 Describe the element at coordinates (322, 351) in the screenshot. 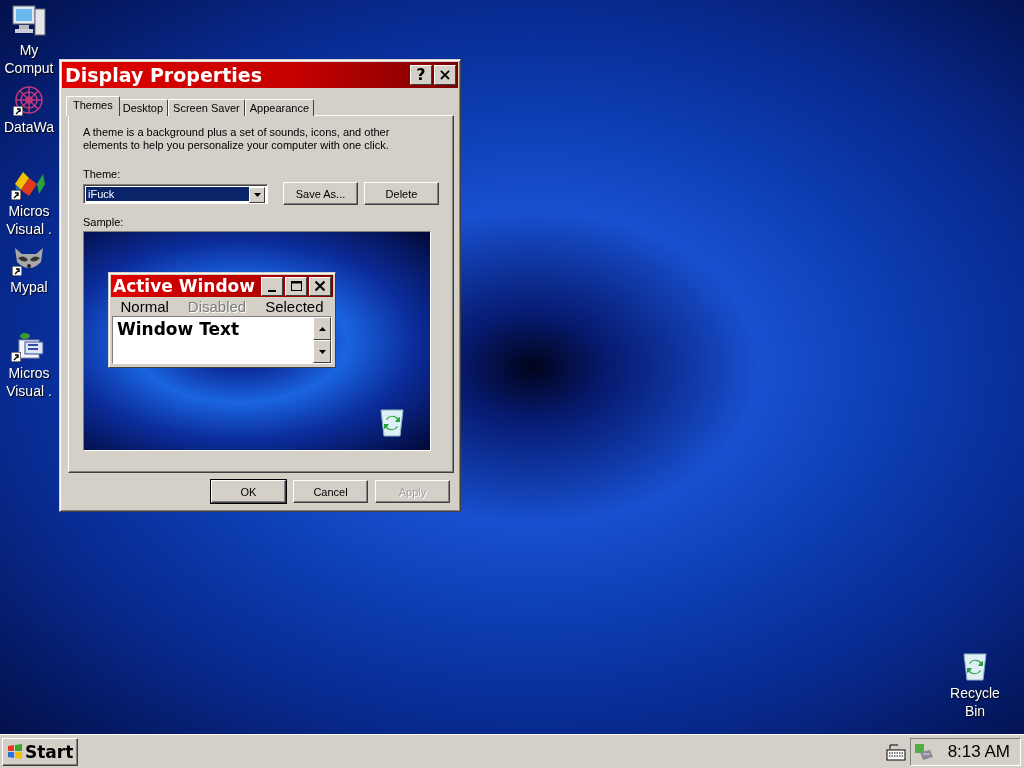

I see `scroll-down-arrow-icon` at that location.